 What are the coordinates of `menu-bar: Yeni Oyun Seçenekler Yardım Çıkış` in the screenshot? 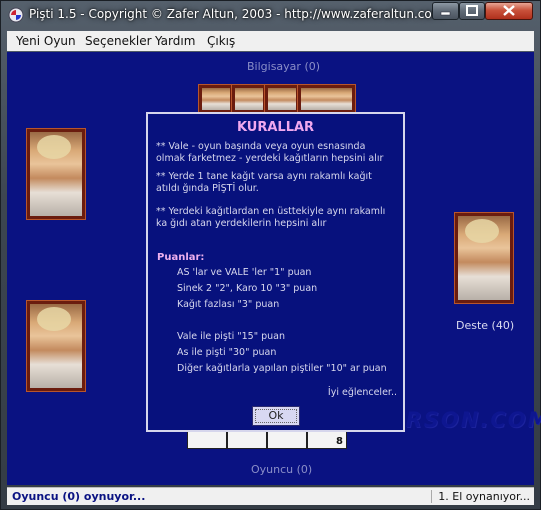 It's located at (270, 41).